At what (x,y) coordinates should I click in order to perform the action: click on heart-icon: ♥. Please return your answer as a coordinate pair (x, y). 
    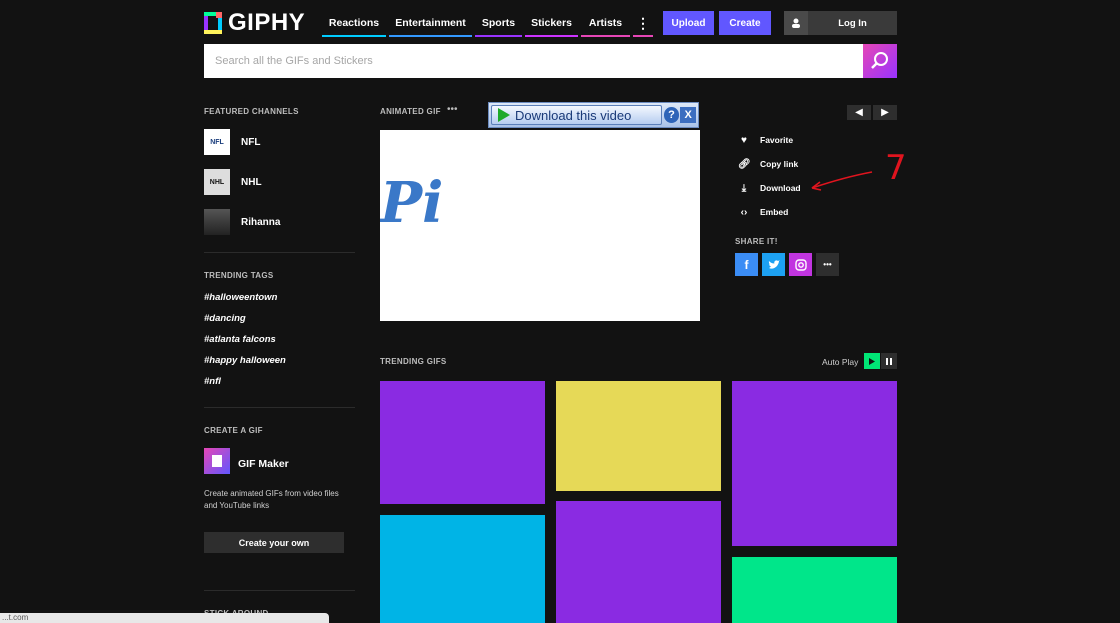
    Looking at the image, I should click on (744, 140).